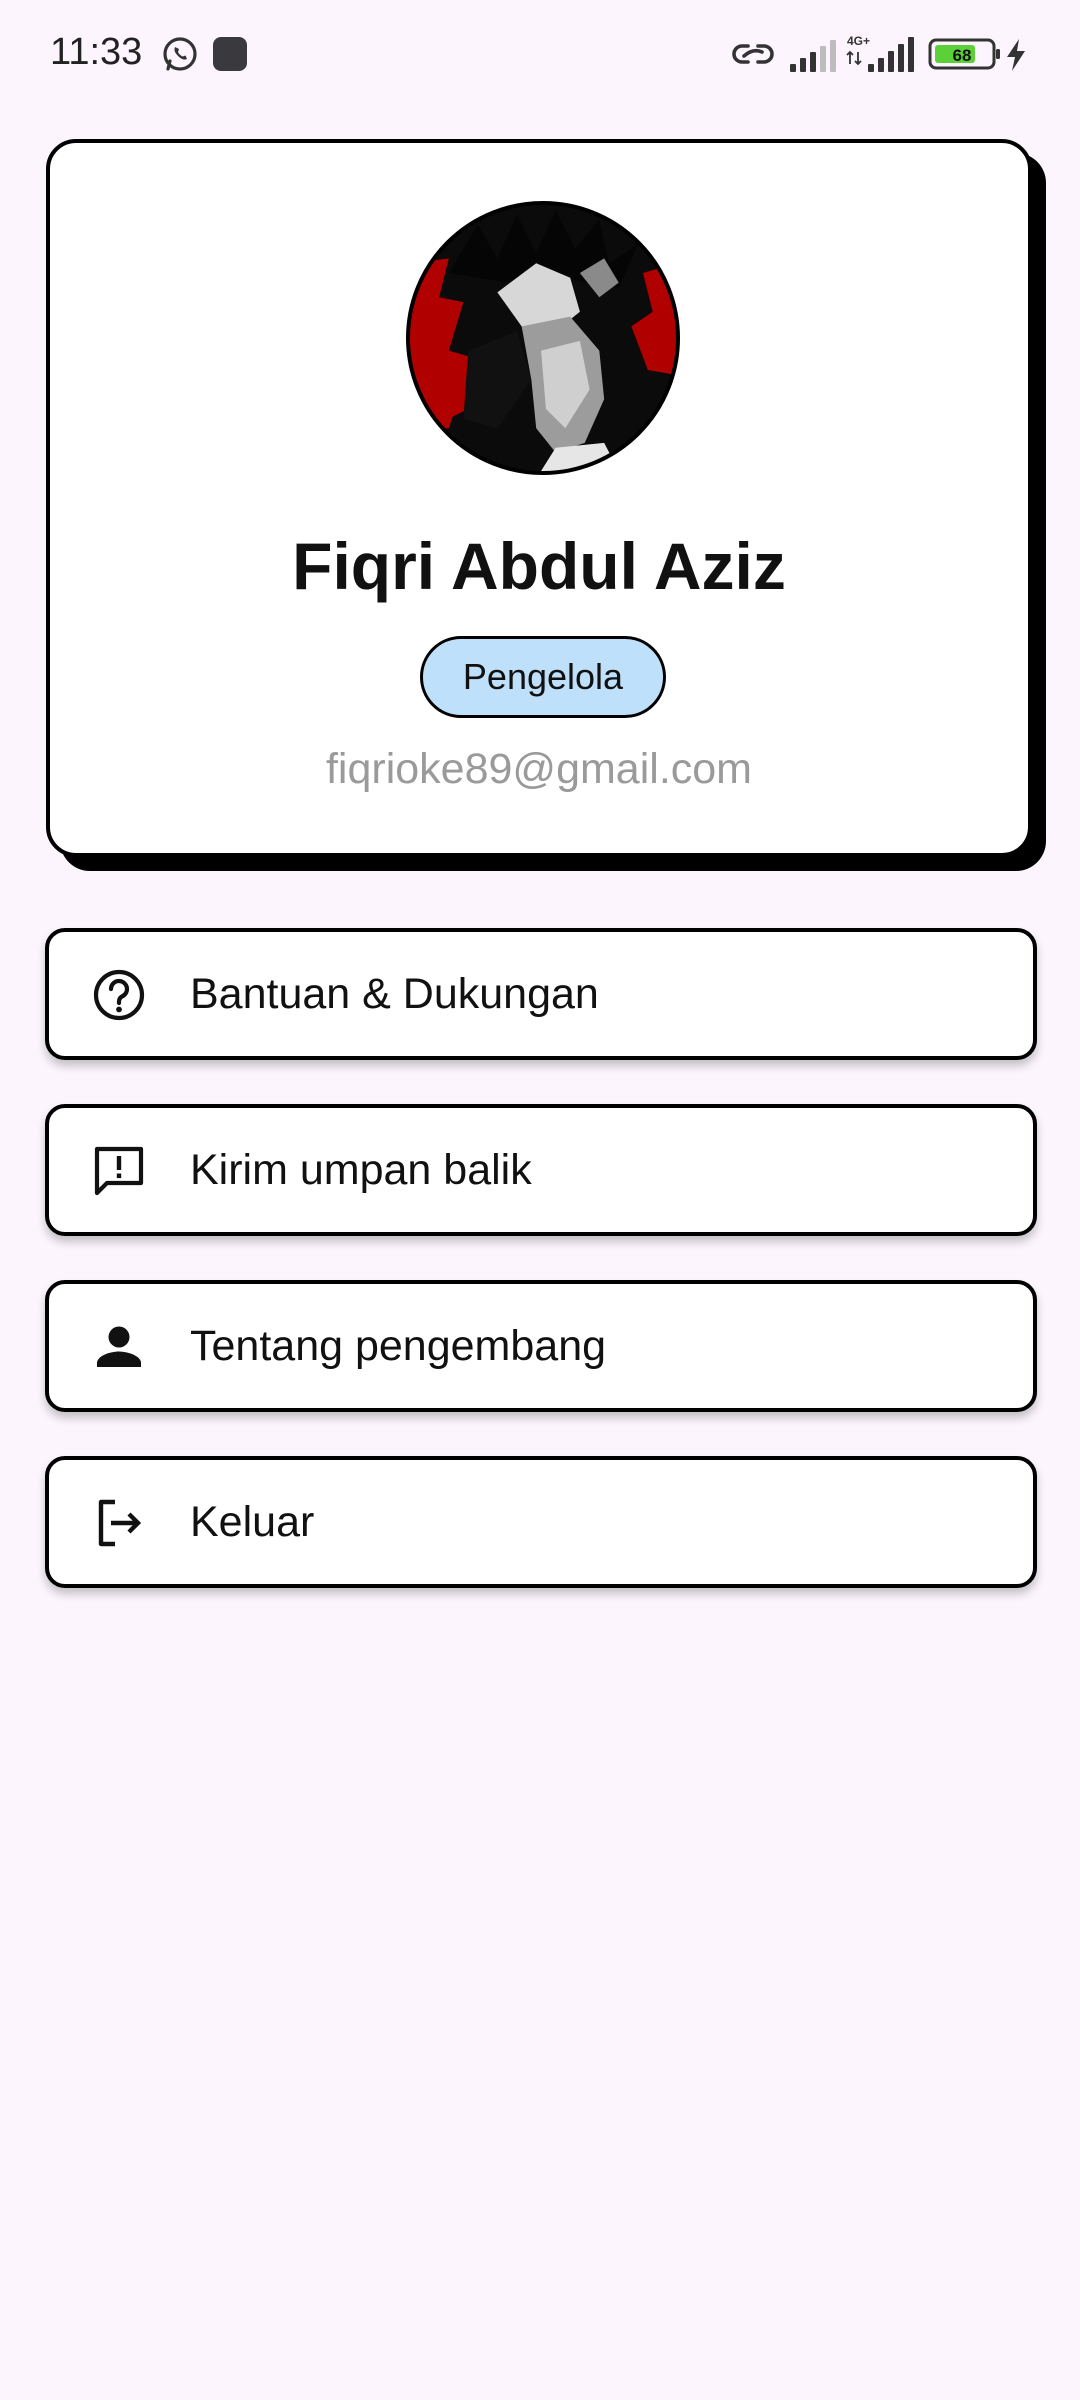 The image size is (1080, 2400). I want to click on app-notification-icon, so click(230, 54).